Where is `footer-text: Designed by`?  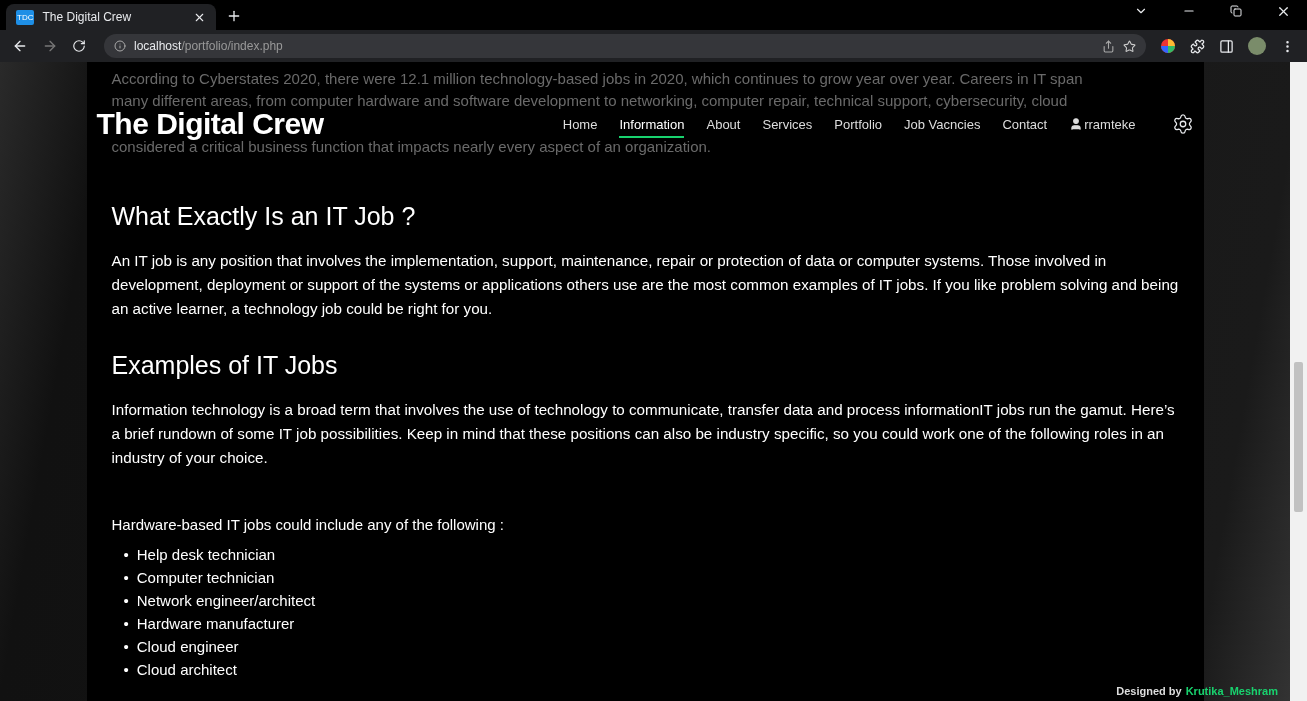
footer-text: Designed by is located at coordinates (1149, 691).